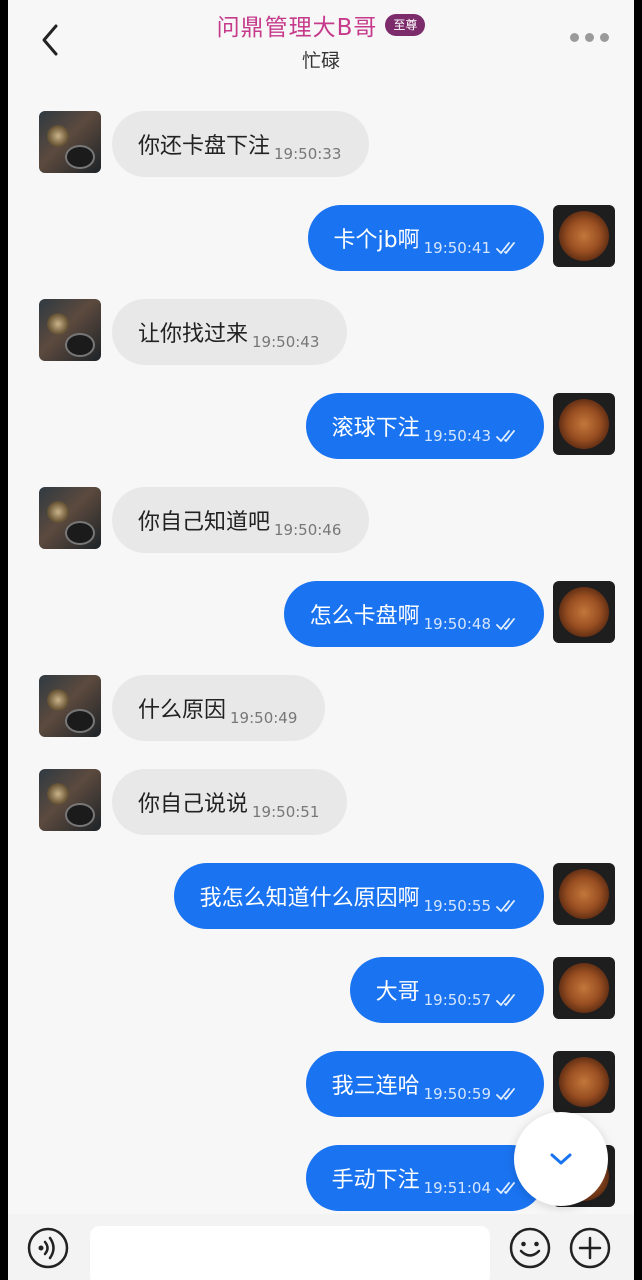 This screenshot has width=642, height=1280. Describe the element at coordinates (264, 718) in the screenshot. I see `message-time: 19:50:49` at that location.